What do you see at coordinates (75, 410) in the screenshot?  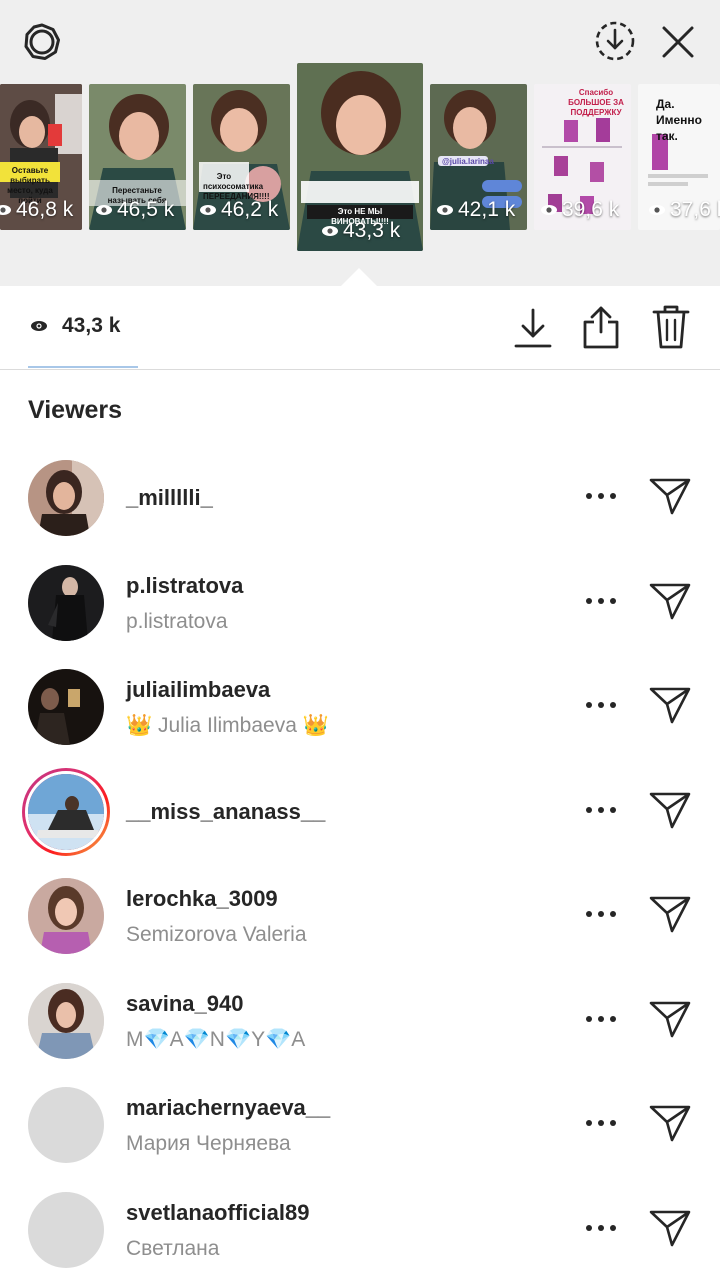 I see `viewers-heading: Viewers` at bounding box center [75, 410].